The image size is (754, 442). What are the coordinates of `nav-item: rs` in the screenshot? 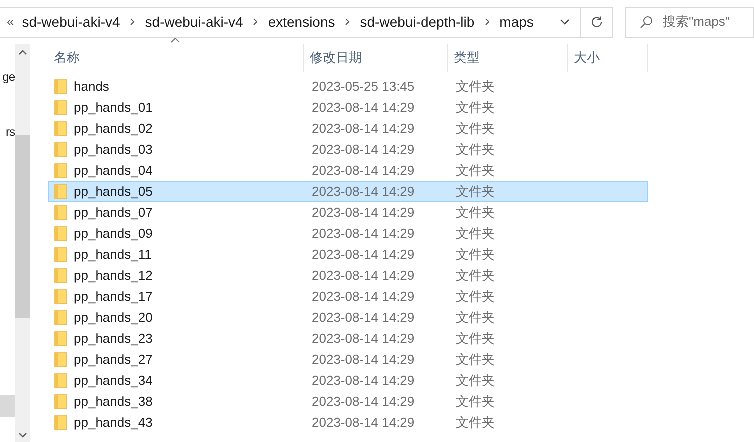 It's located at (7, 132).